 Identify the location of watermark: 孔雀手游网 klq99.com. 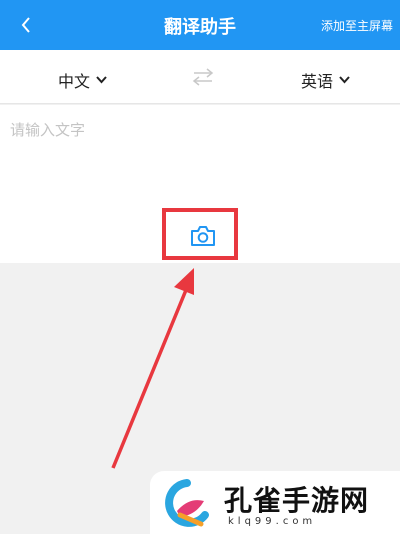
(275, 502).